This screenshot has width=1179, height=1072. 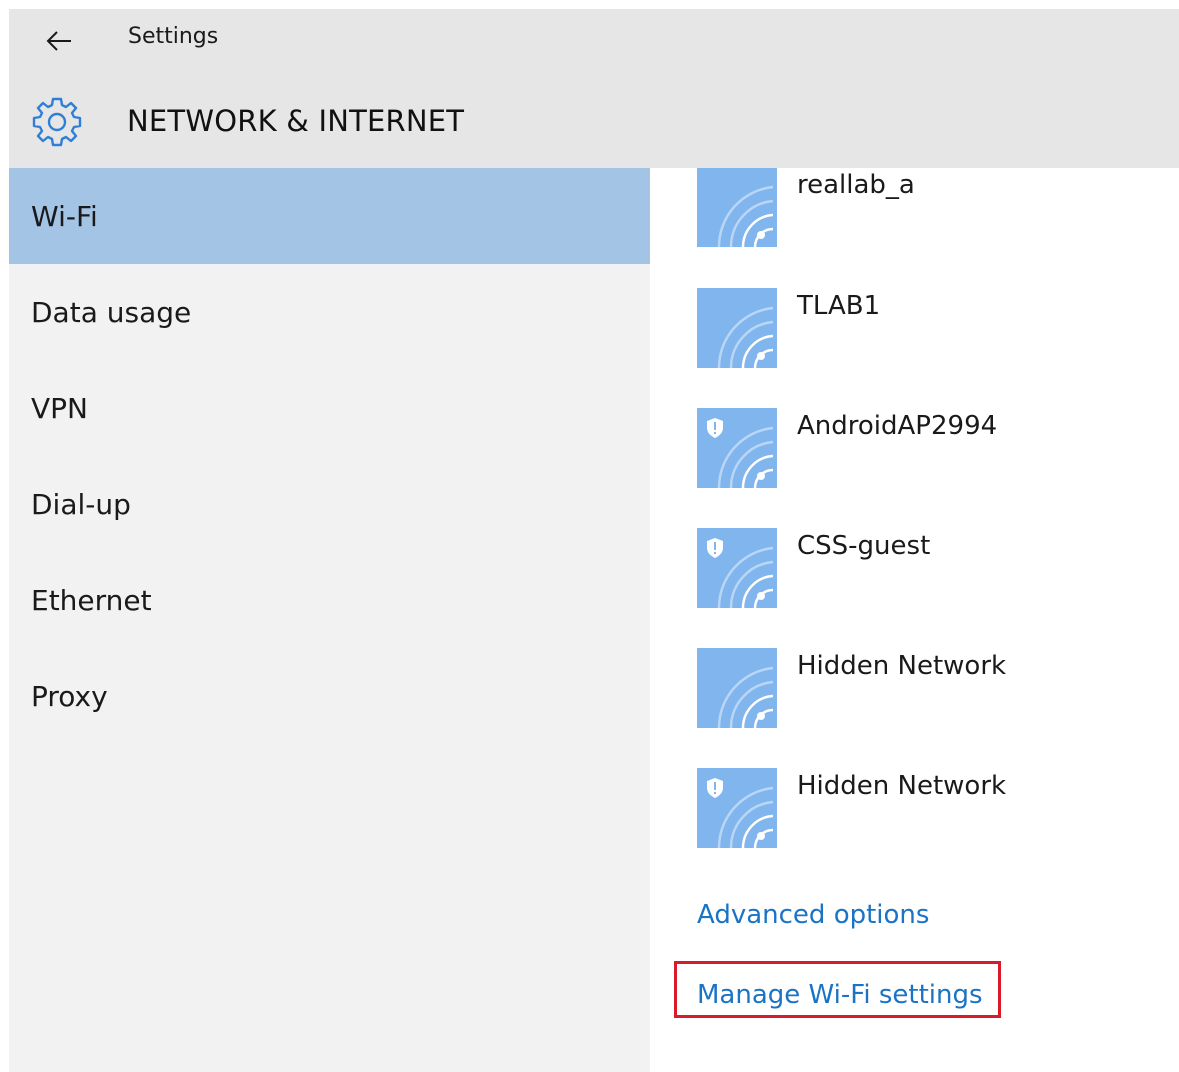 What do you see at coordinates (329, 216) in the screenshot?
I see `sidebar-item-wifi: Wi-Fi` at bounding box center [329, 216].